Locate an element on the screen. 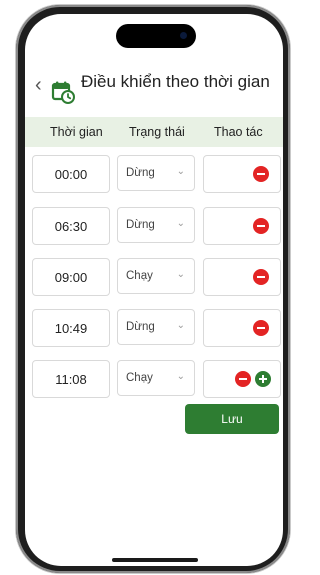  front-camera-icon is located at coordinates (183, 35).